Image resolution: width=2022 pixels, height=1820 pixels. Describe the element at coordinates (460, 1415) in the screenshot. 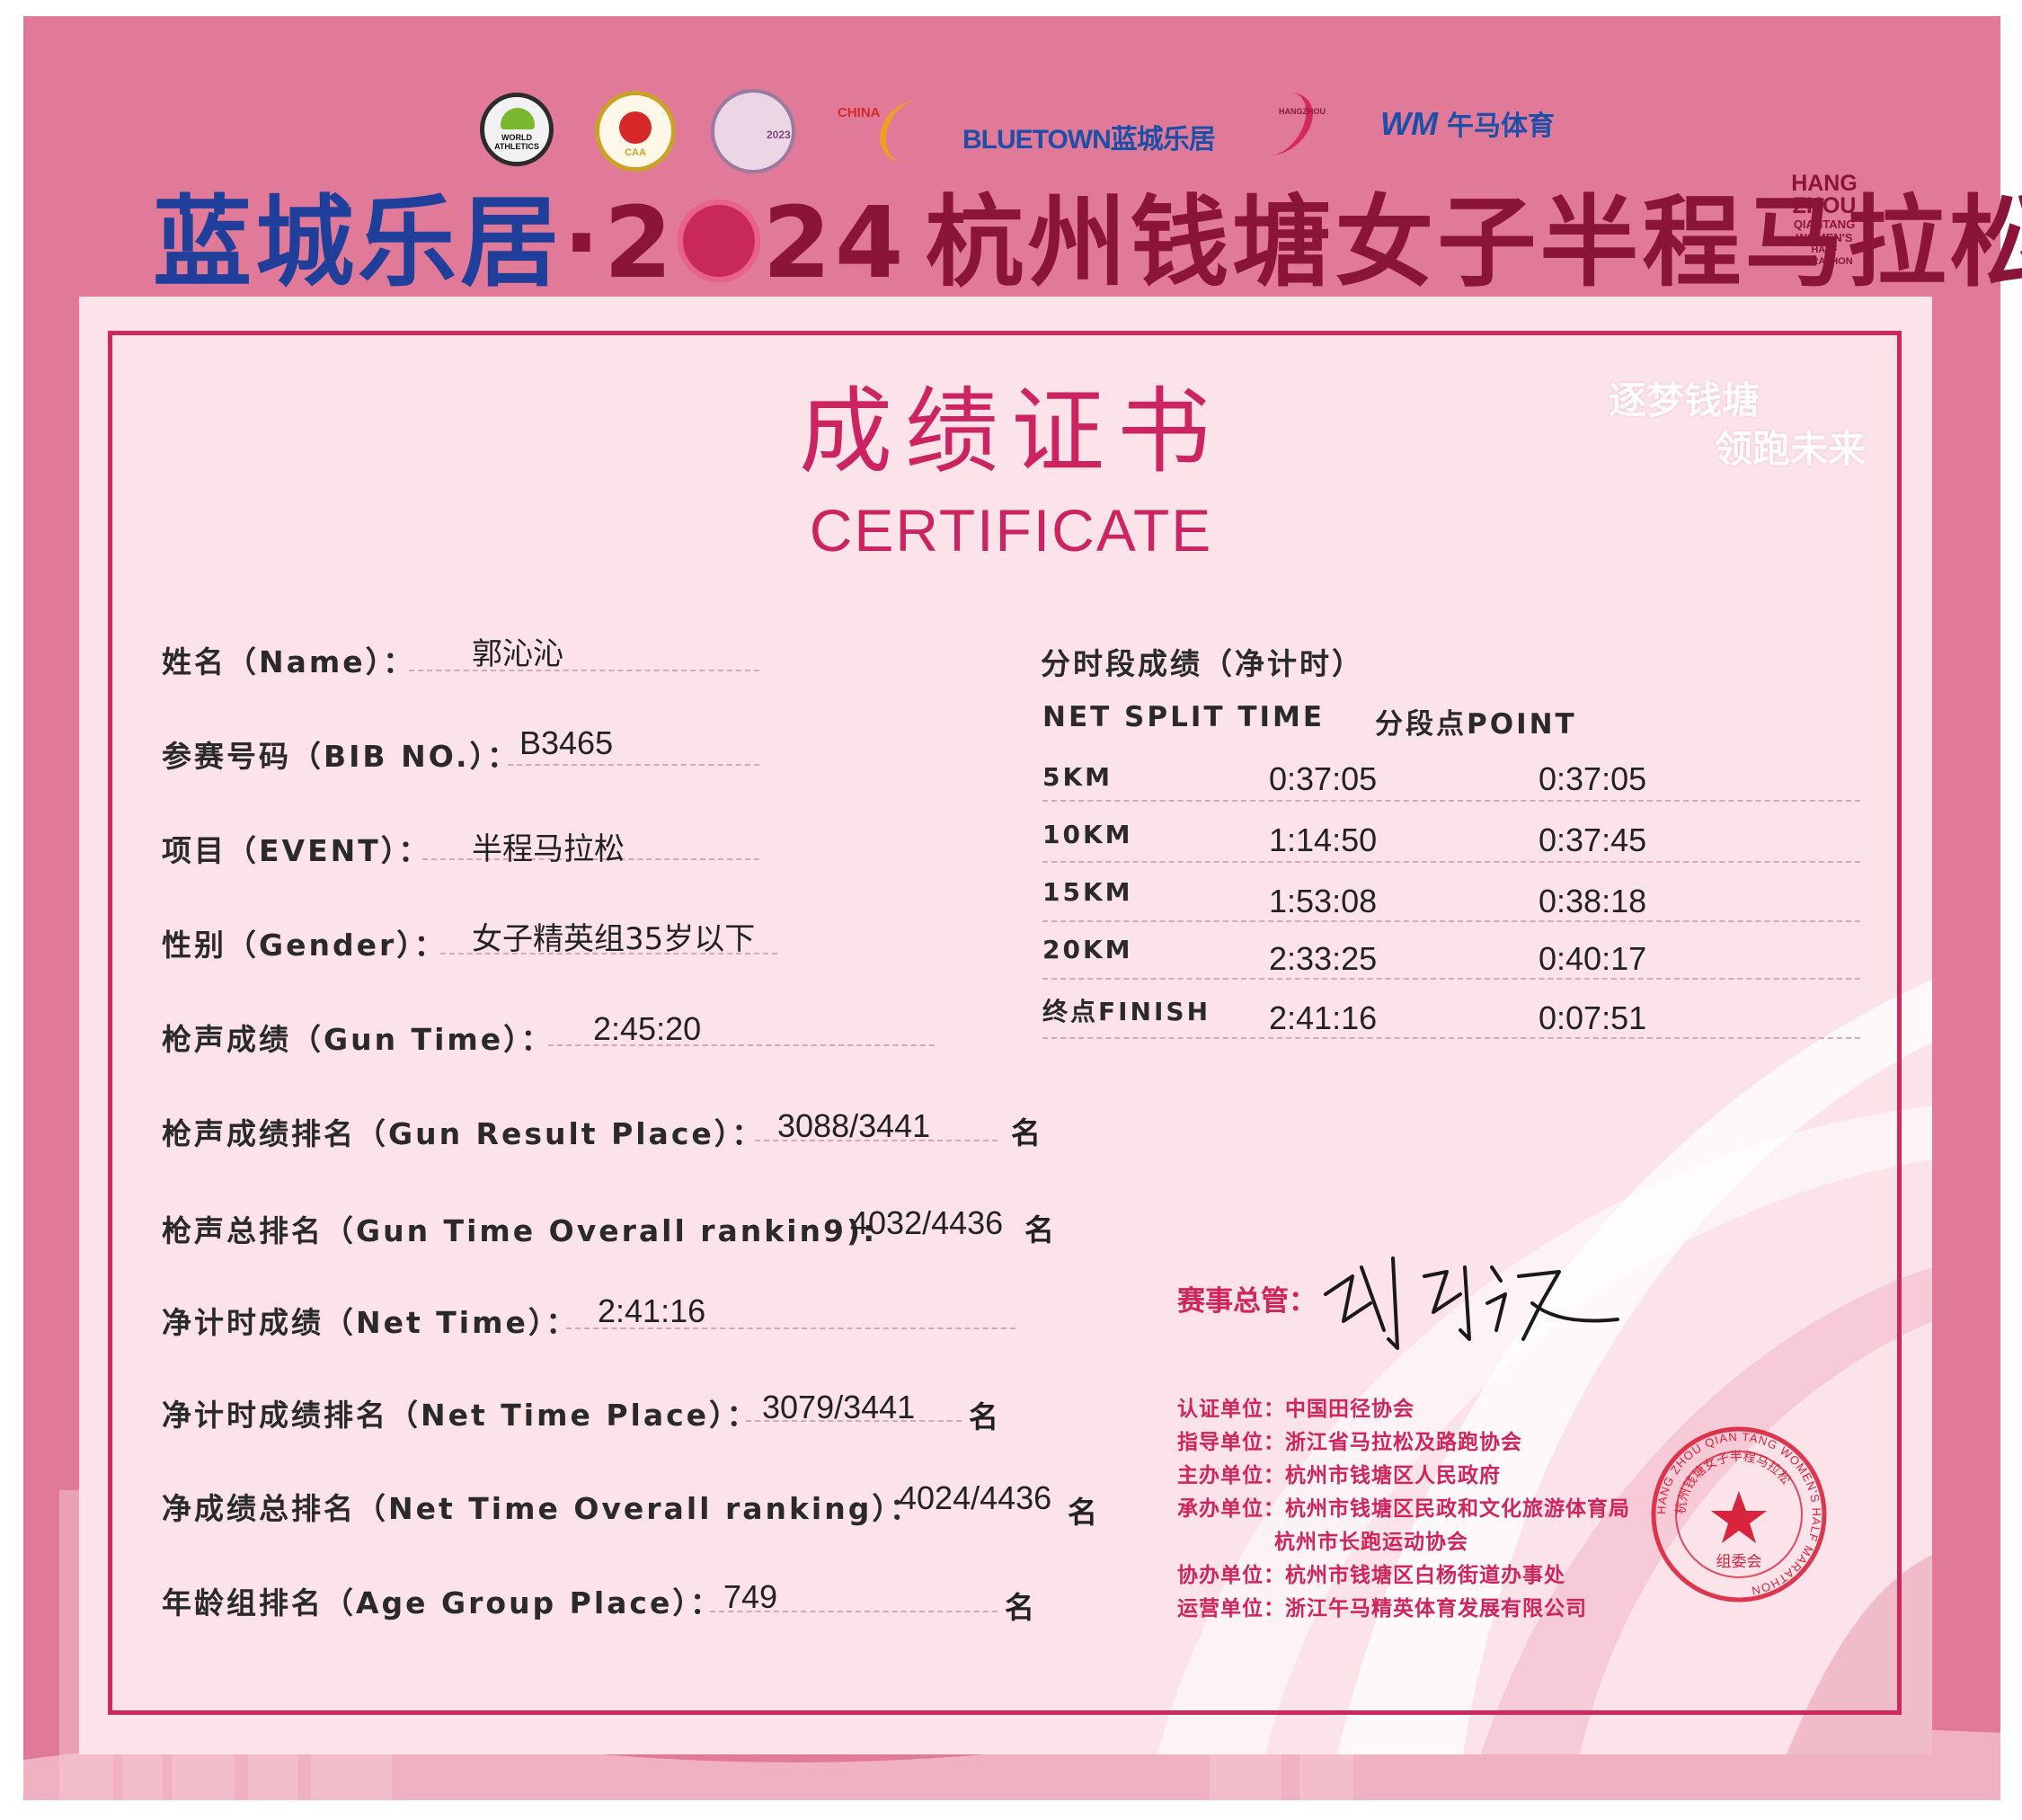

I see `net-place-label: 净计时成绩排名（Net Time Place）：` at that location.